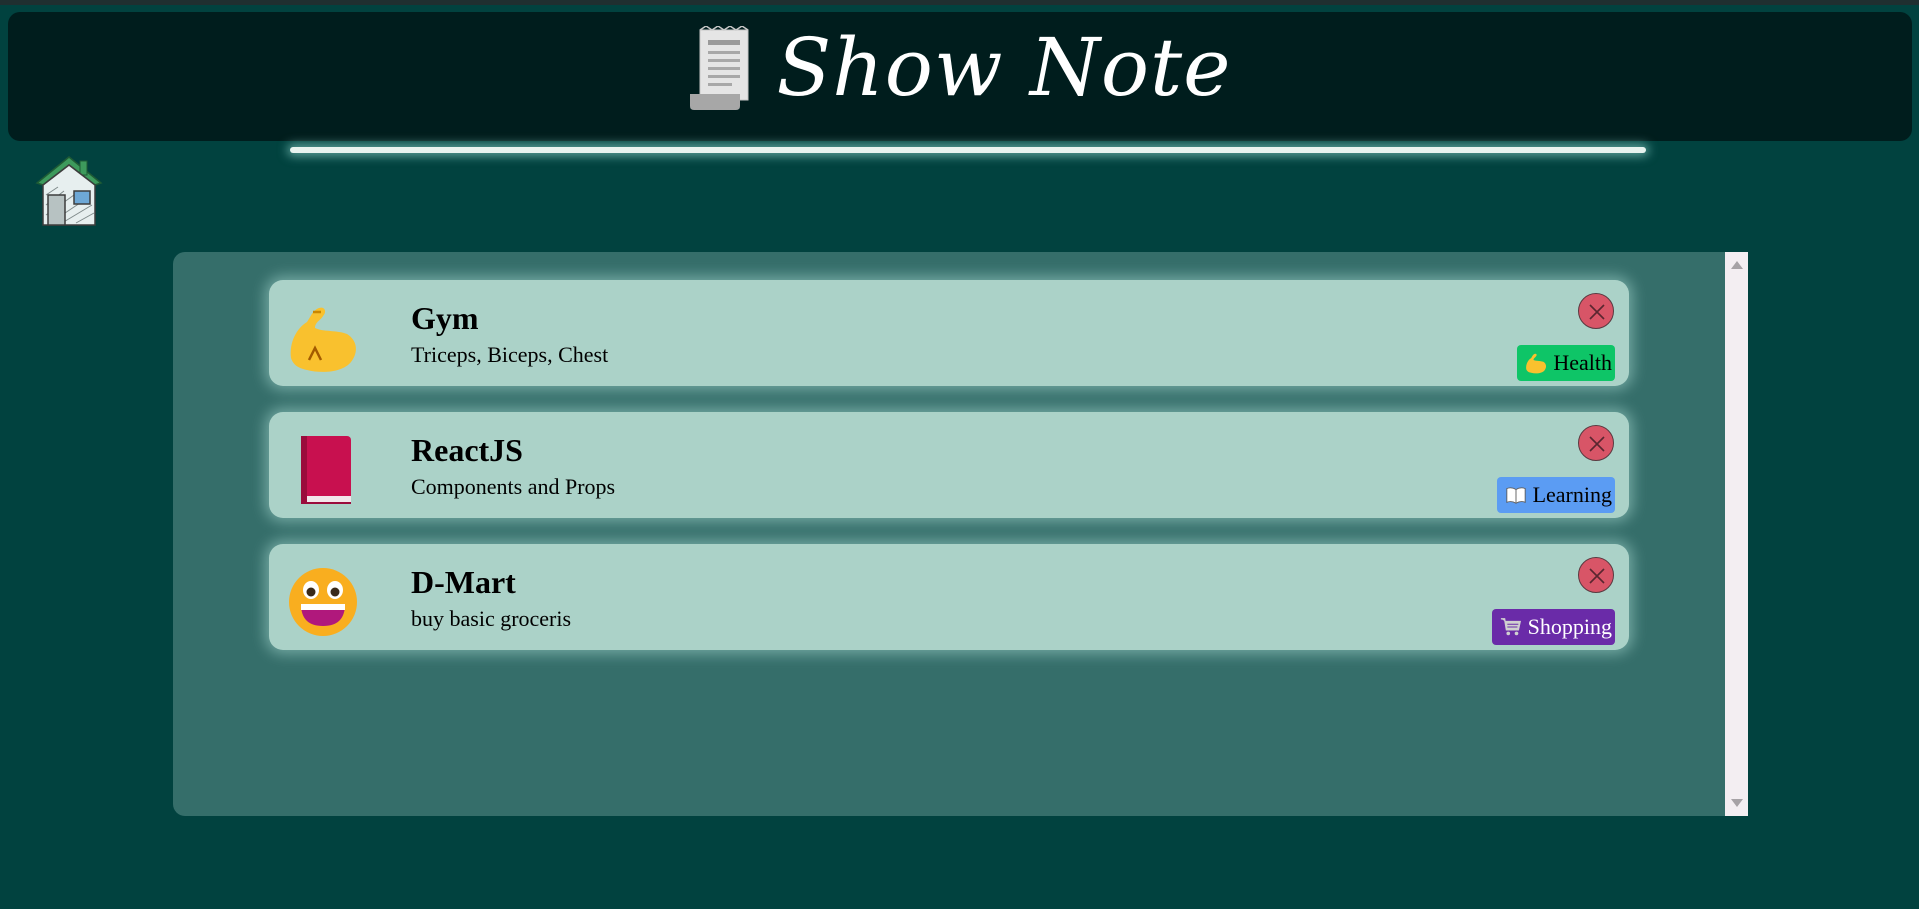 Image resolution: width=1919 pixels, height=909 pixels. Describe the element at coordinates (513, 486) in the screenshot. I see `note-description: Components and Props` at that location.